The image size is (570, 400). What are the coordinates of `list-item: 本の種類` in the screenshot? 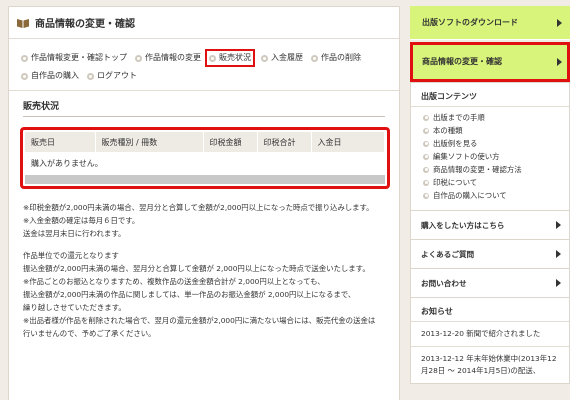 It's located at (491, 130).